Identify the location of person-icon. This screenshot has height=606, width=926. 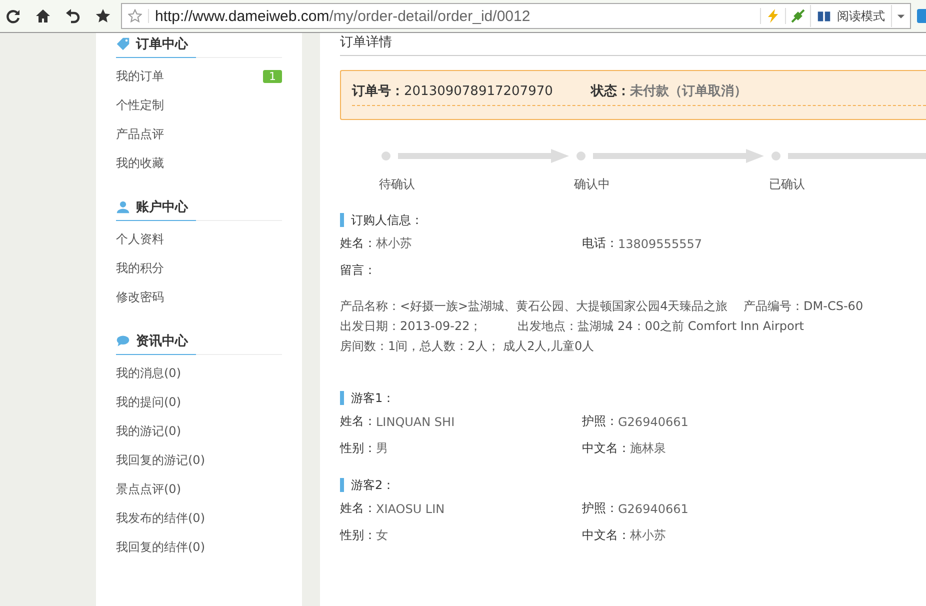
(123, 207).